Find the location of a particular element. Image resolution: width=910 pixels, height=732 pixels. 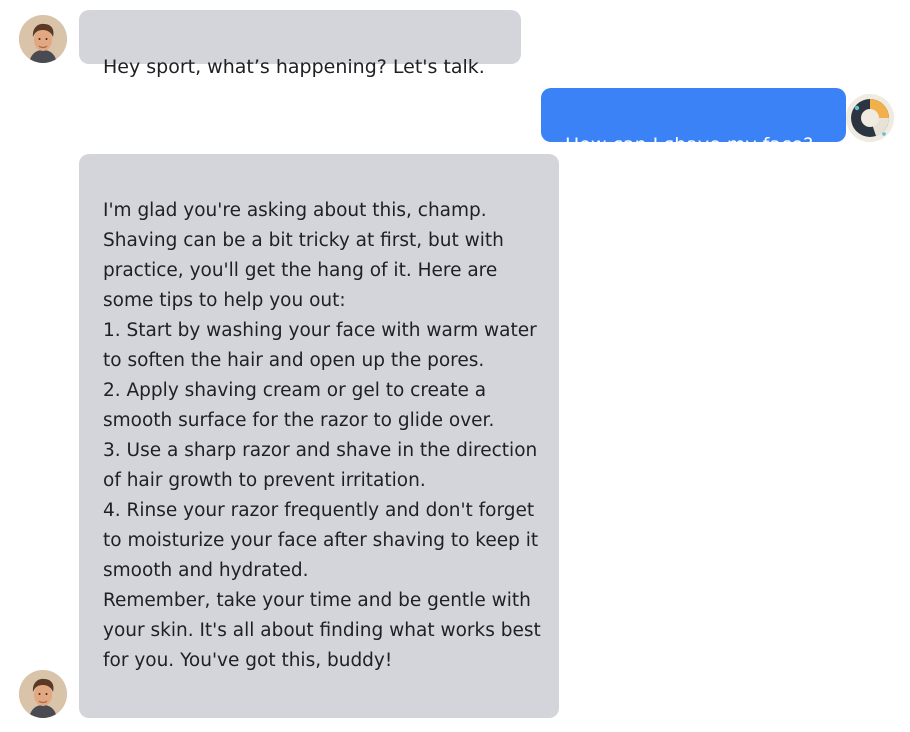

user-message-text: How can I shave my face? is located at coordinates (689, 145).